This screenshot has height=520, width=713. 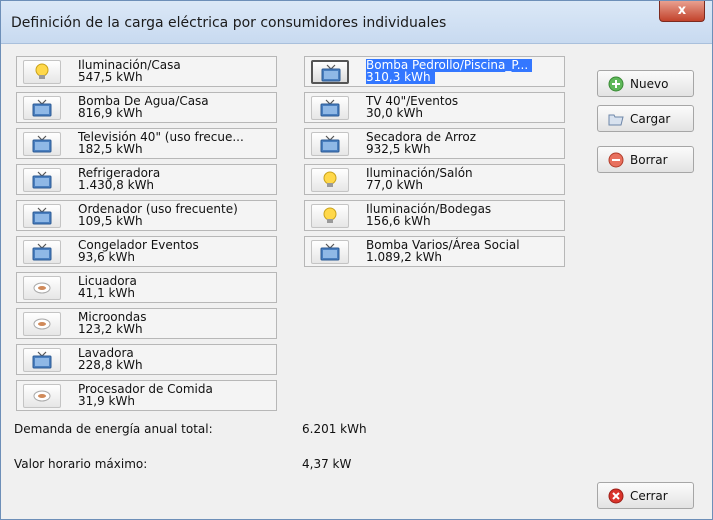 What do you see at coordinates (616, 84) in the screenshot?
I see `plus-circle-icon` at bounding box center [616, 84].